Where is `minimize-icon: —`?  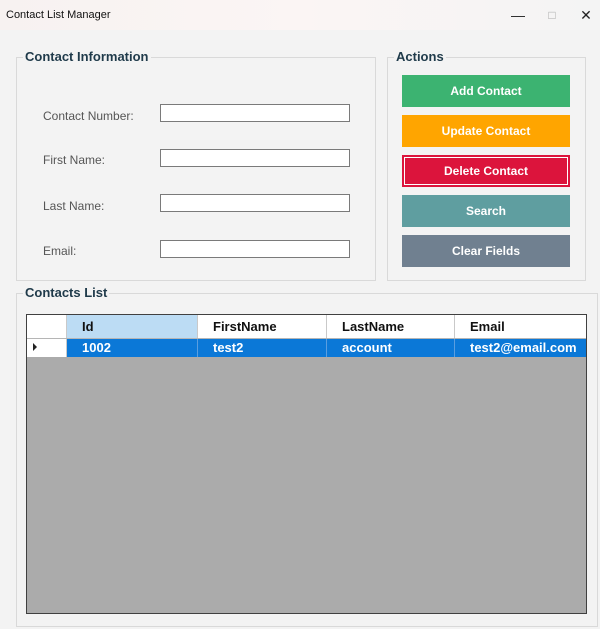 minimize-icon: — is located at coordinates (518, 15).